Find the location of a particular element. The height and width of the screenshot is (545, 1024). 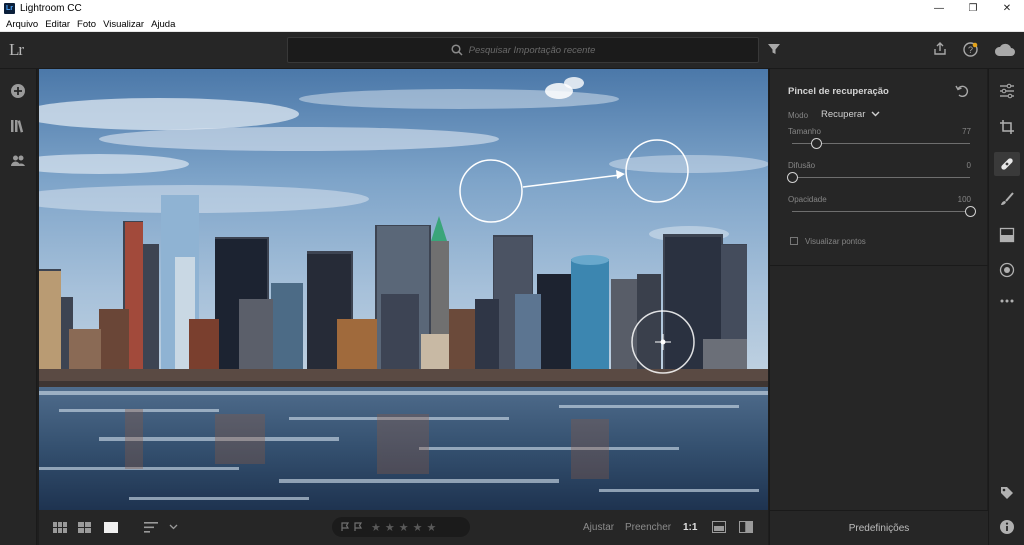

presets-label: Predefinições is located at coordinates (879, 528).